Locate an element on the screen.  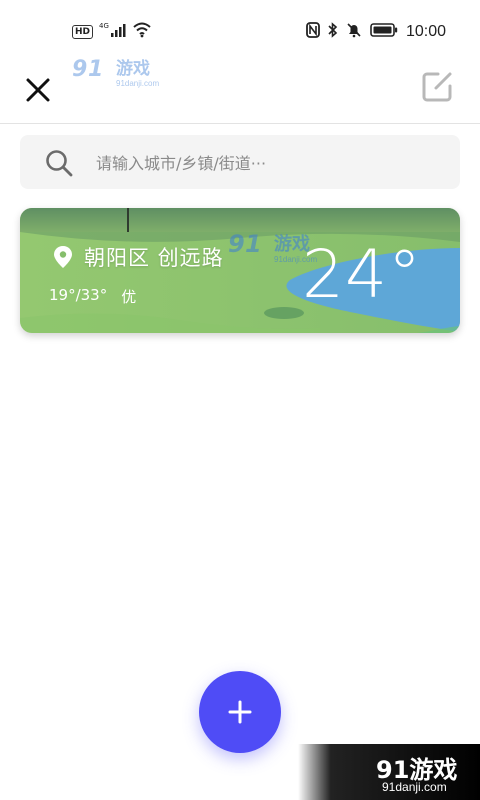
header: 9 1 游戏 91danji.com is located at coordinates (240, 89).